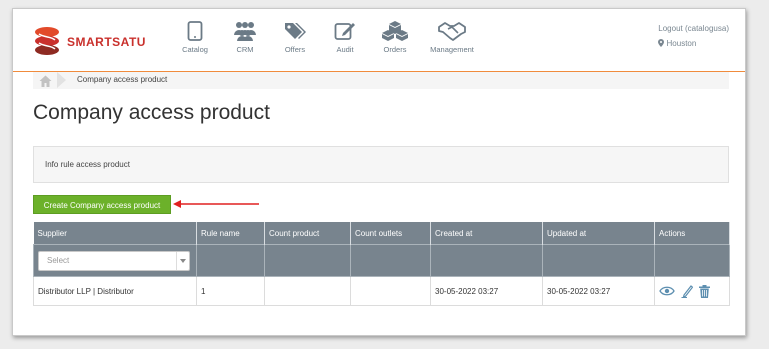 This screenshot has height=349, width=769. Describe the element at coordinates (667, 291) in the screenshot. I see `view-eye-icon` at that location.